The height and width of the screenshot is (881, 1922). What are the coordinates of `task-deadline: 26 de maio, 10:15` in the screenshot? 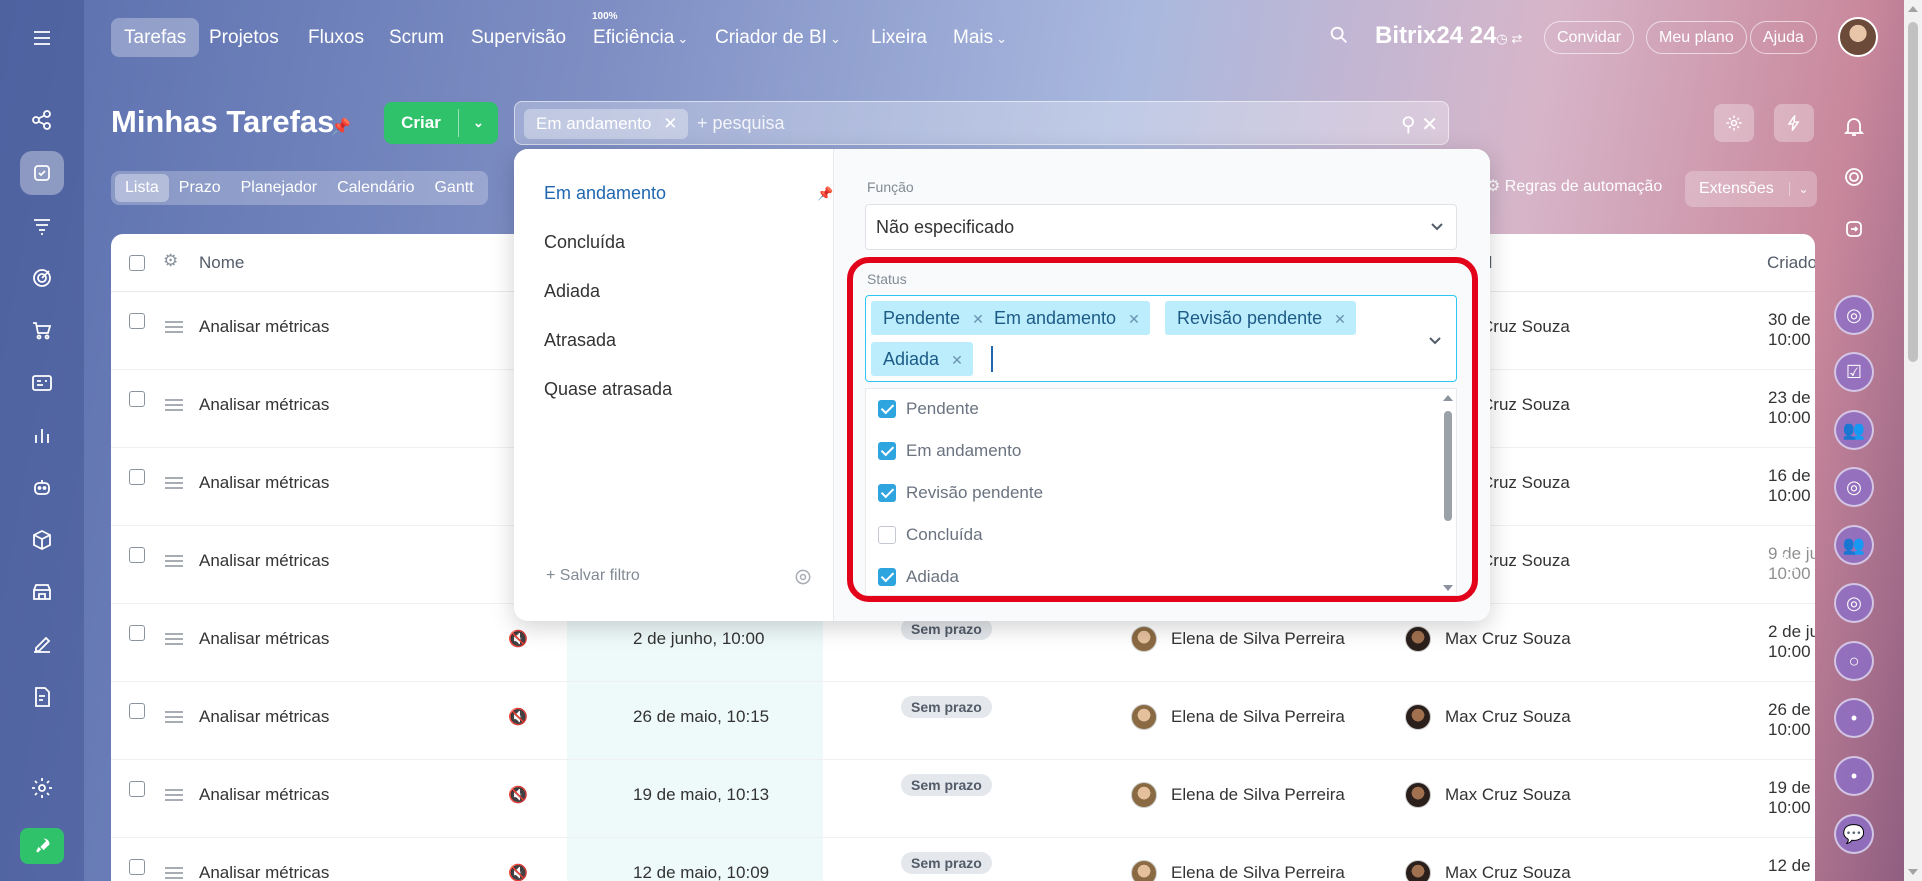 It's located at (701, 717).